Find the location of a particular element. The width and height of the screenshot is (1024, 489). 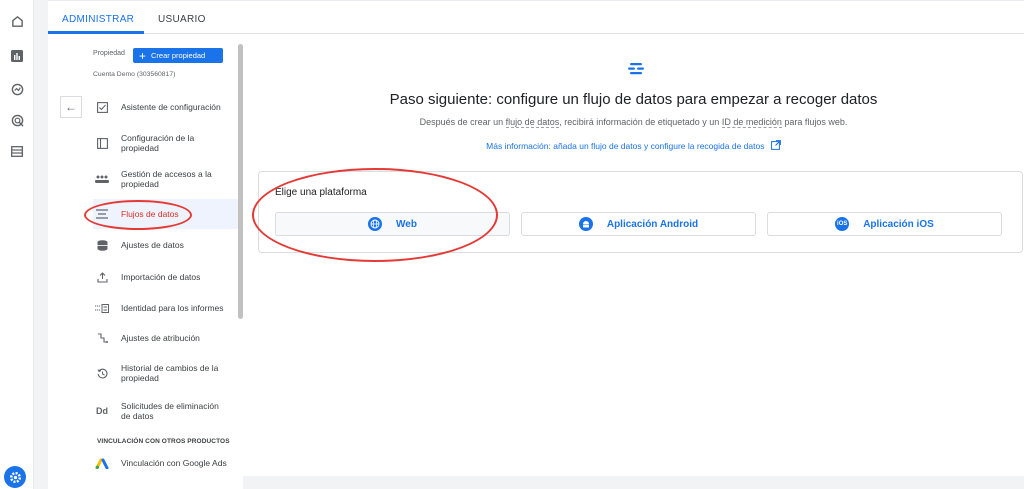

sidebar-item-label: Configuración de la propiedad is located at coordinates (158, 143).